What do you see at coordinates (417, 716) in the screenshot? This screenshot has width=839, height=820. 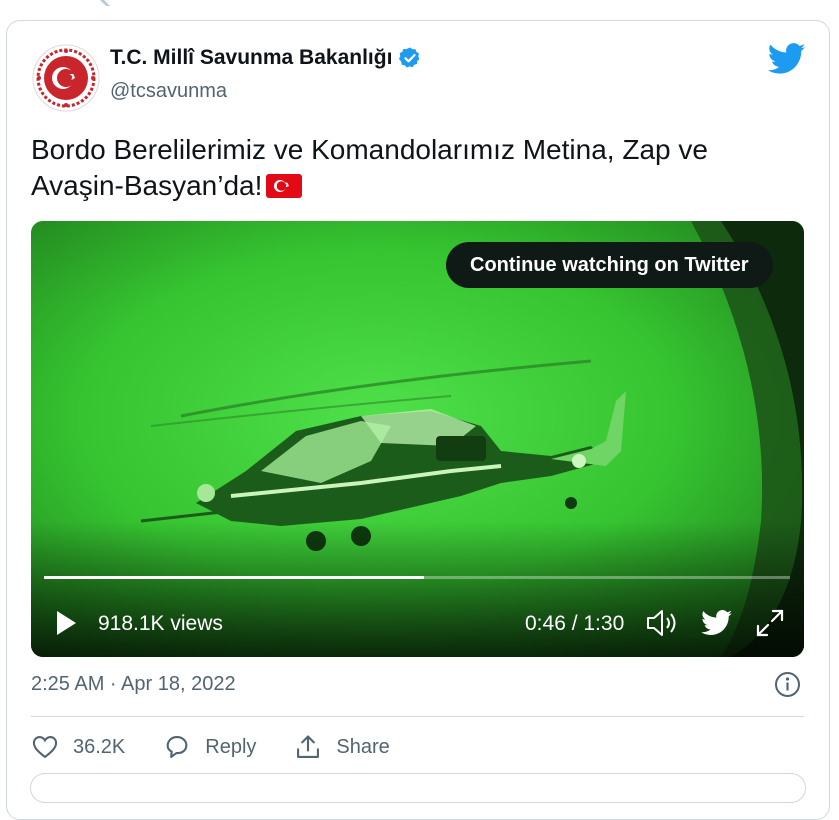 I see `divider` at bounding box center [417, 716].